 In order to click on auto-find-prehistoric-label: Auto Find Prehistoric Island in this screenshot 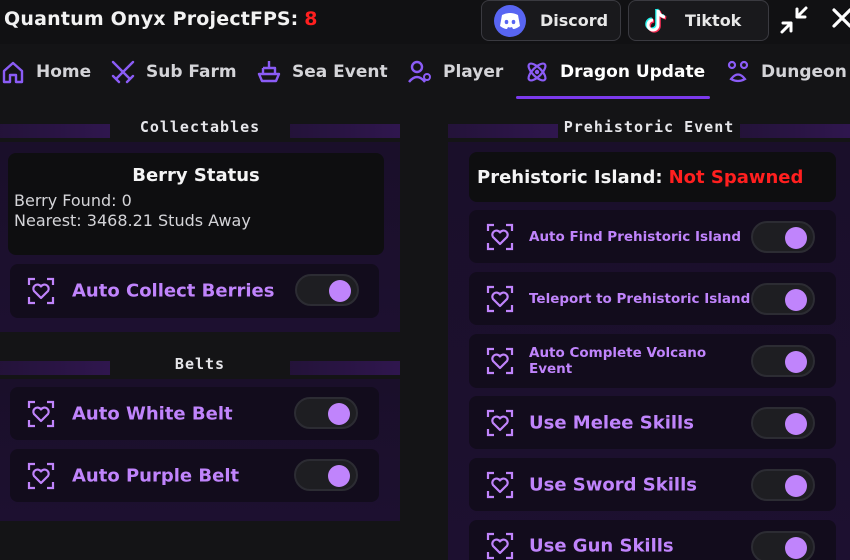, I will do `click(635, 236)`.